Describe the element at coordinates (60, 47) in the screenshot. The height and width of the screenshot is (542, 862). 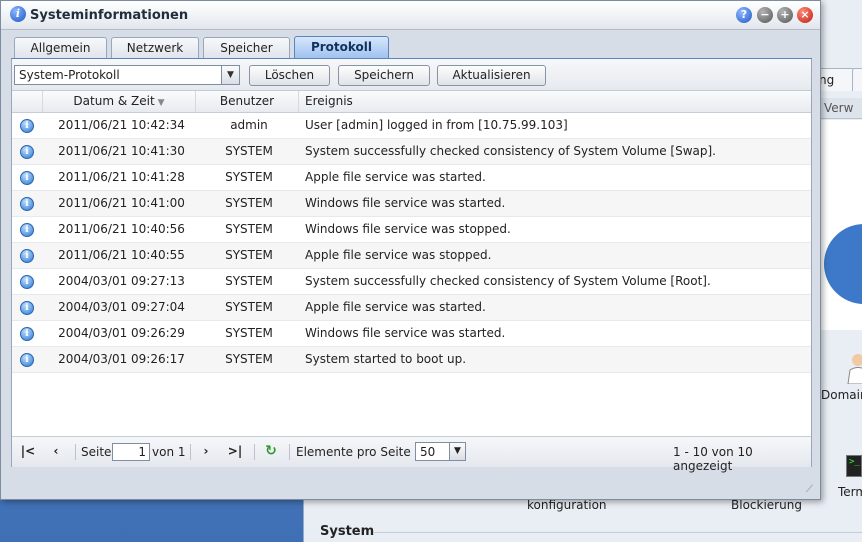
I see `tab-allgemein: Allgemein` at that location.